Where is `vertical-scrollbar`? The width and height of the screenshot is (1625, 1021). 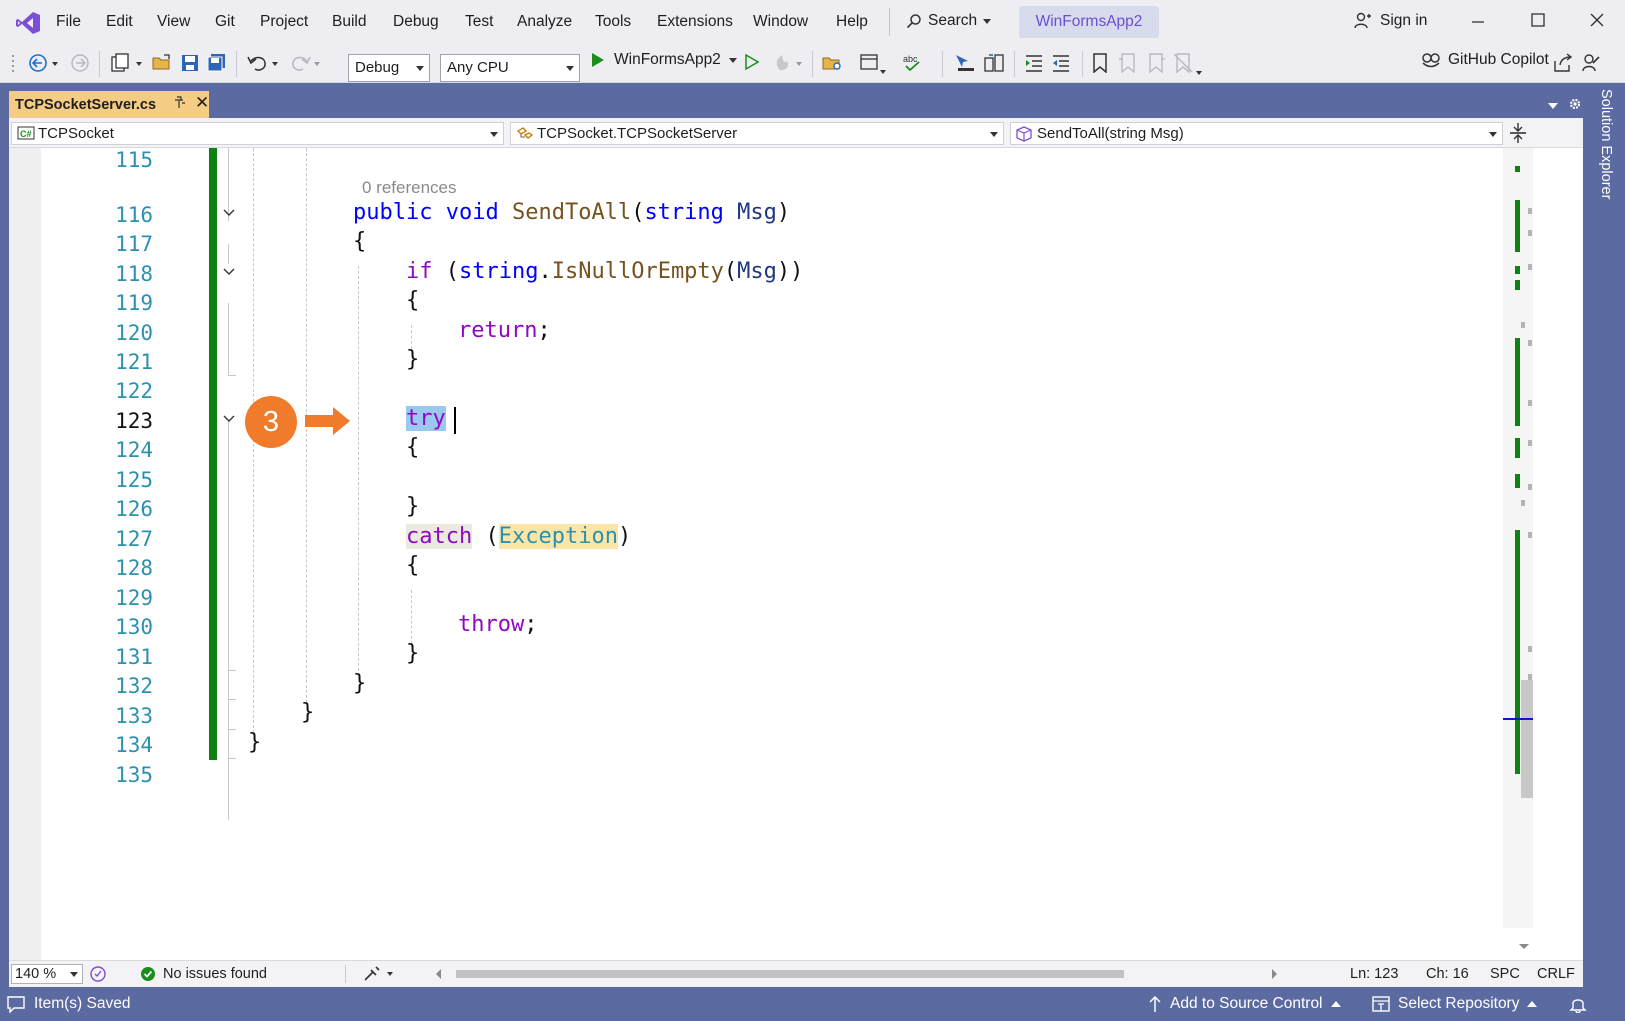
vertical-scrollbar is located at coordinates (1518, 538).